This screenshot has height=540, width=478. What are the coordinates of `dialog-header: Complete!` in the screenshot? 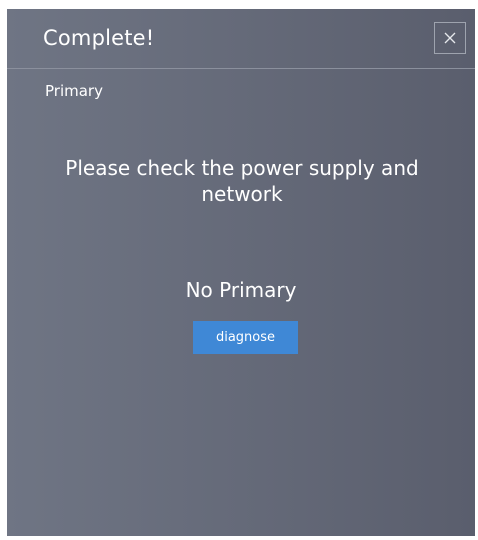 It's located at (241, 39).